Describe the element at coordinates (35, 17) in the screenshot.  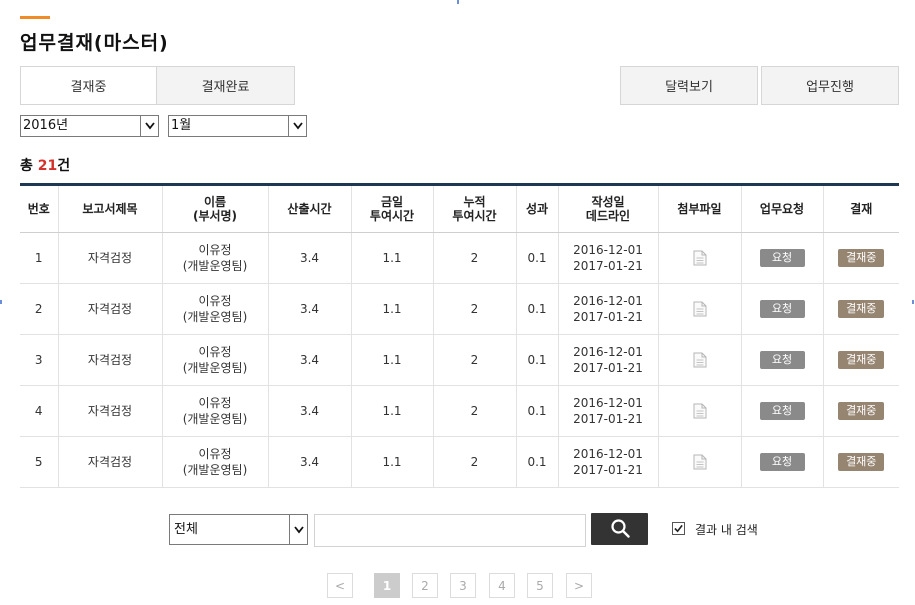
I see `title-accent-bar` at that location.